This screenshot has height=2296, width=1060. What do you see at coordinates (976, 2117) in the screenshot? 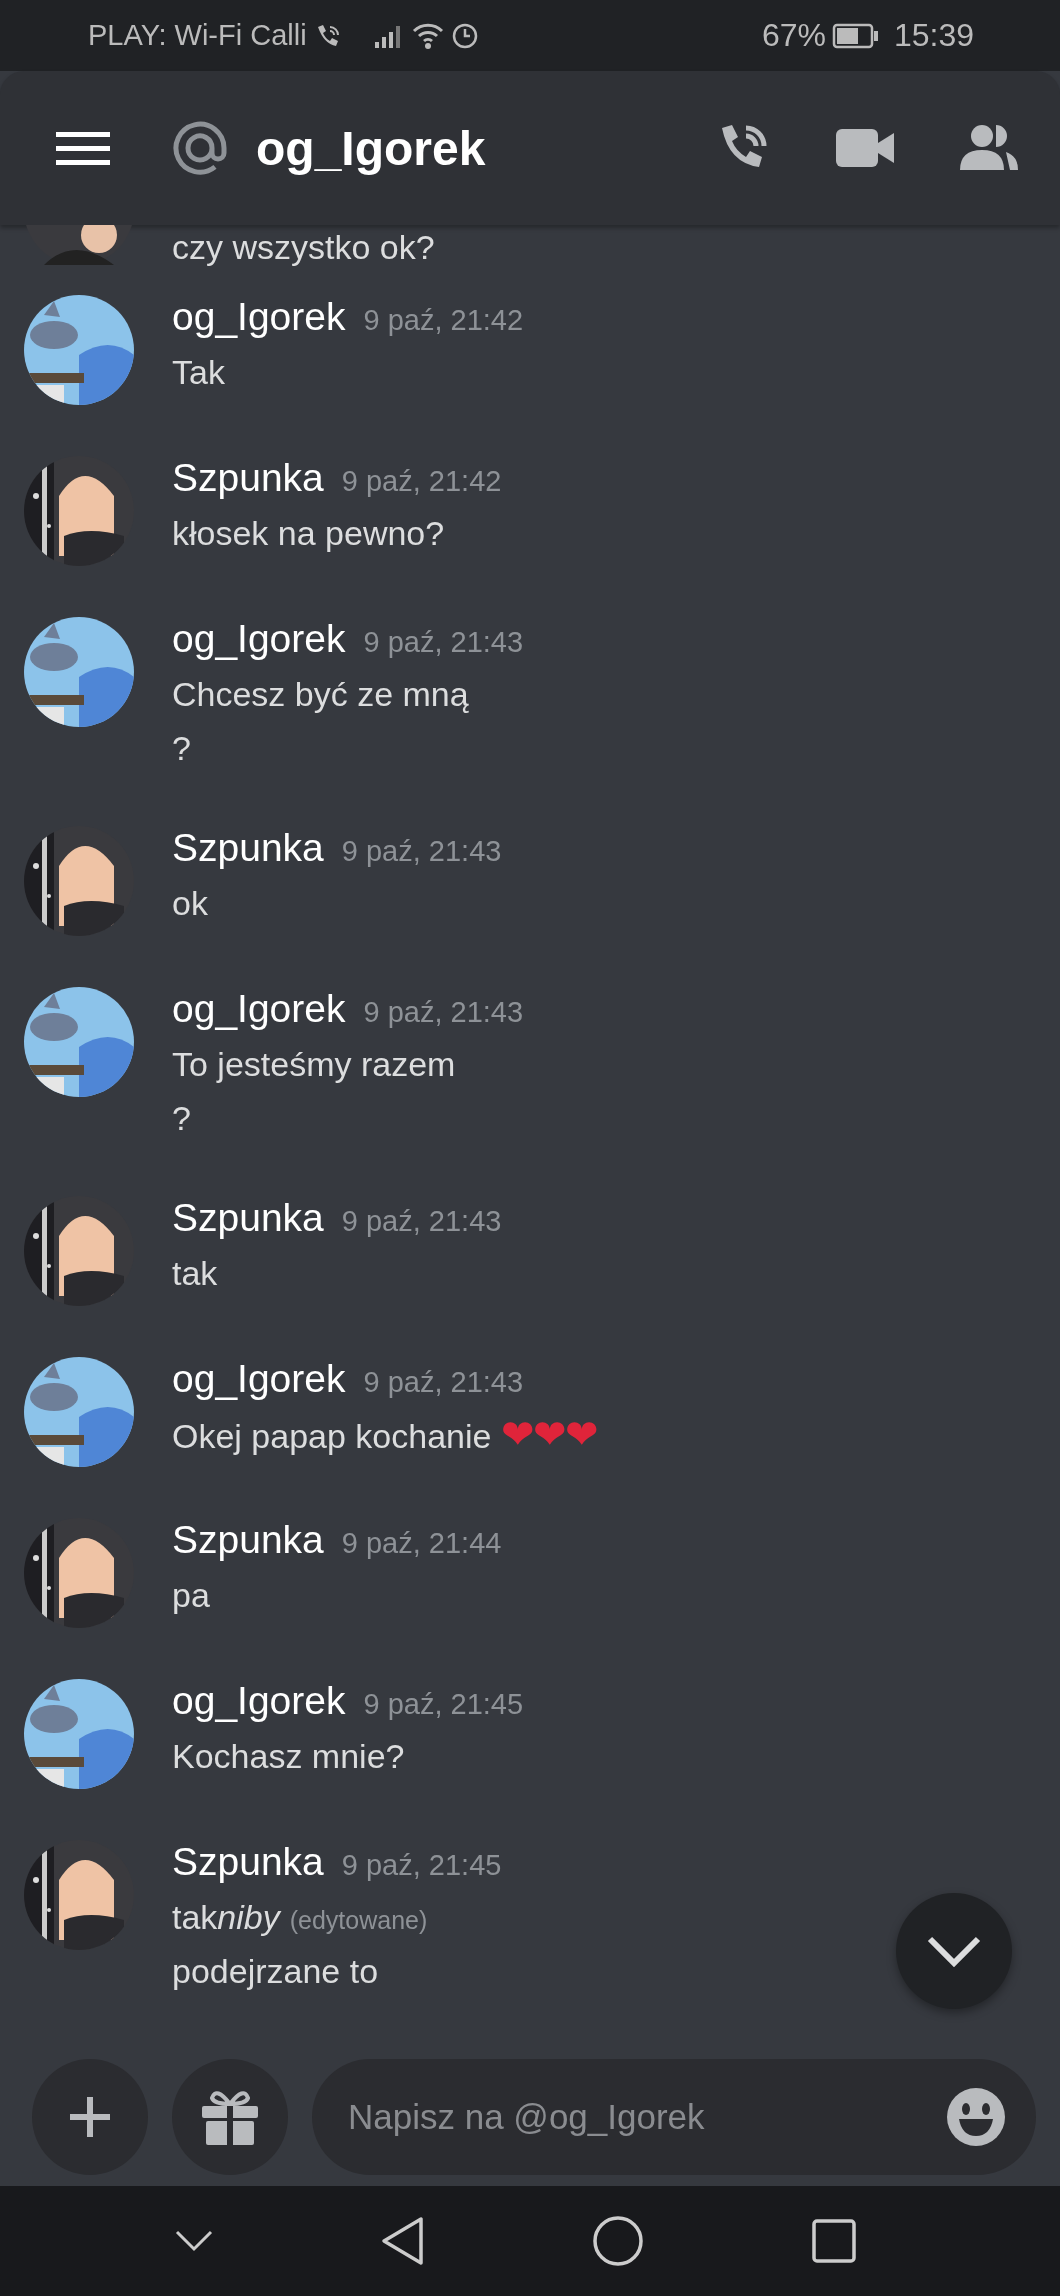
I see `emoji-icon` at bounding box center [976, 2117].